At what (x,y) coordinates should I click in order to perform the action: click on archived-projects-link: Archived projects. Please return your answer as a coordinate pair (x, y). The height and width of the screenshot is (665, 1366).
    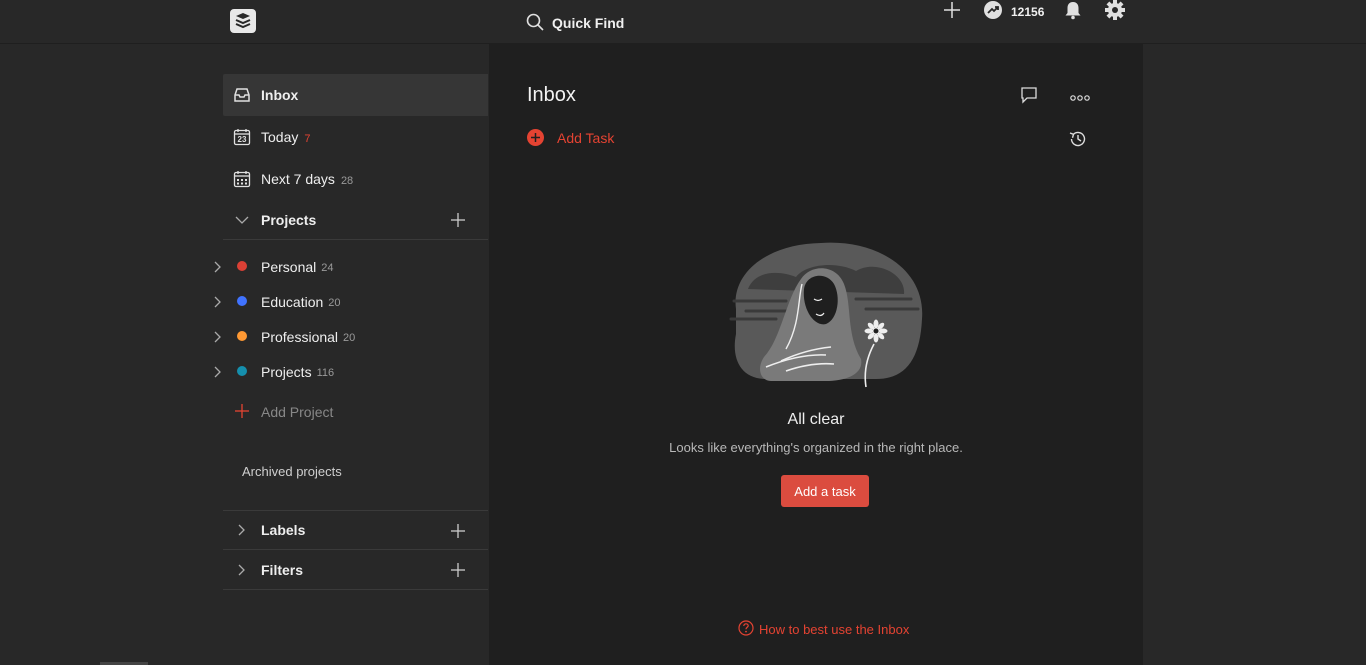
    Looking at the image, I should click on (355, 471).